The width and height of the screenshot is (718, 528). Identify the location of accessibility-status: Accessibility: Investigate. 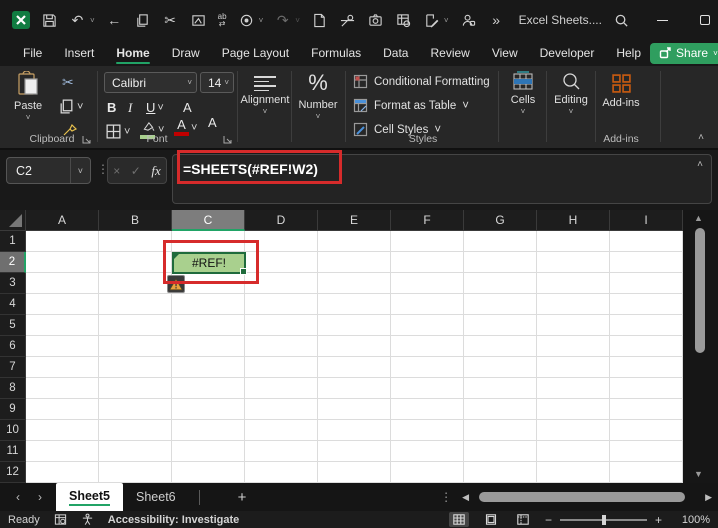
(173, 520).